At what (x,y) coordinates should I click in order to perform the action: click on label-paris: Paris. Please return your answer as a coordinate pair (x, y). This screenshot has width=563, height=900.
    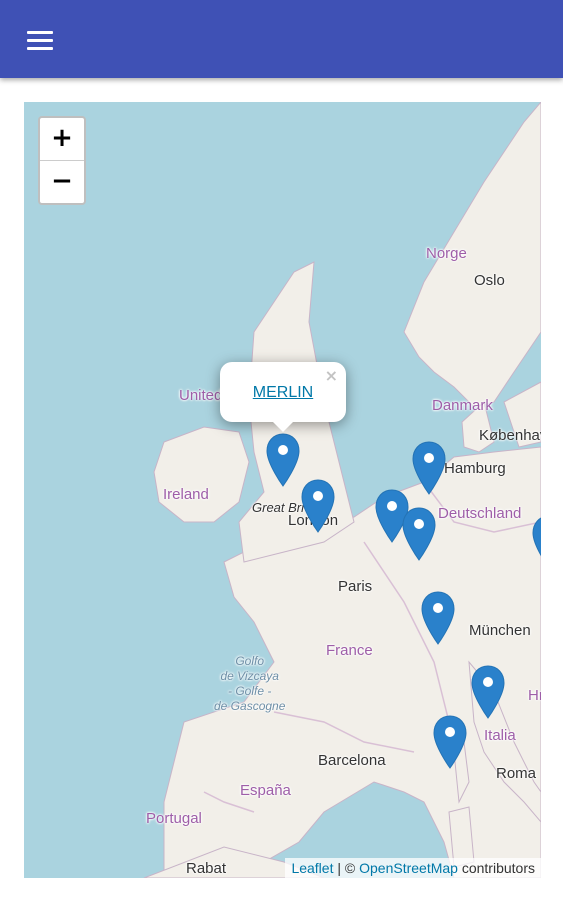
    Looking at the image, I should click on (355, 586).